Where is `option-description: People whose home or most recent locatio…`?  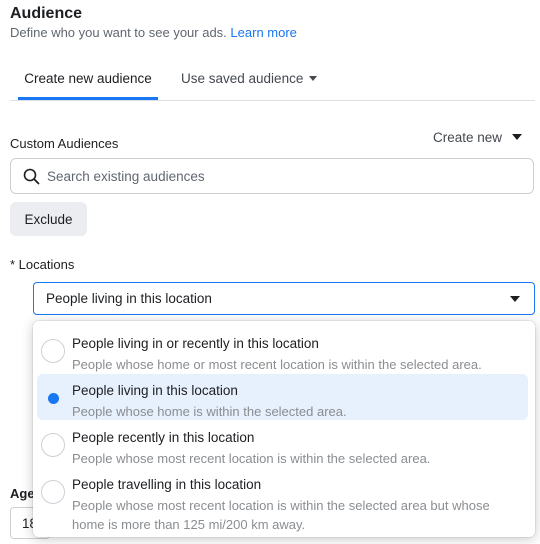 option-description: People whose home or most recent locatio… is located at coordinates (277, 364).